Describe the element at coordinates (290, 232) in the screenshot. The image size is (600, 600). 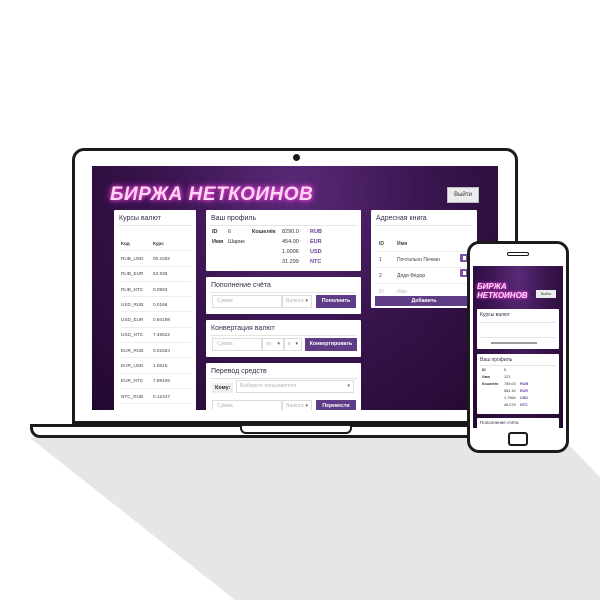
I see `balance-amount: 8290.0` at that location.